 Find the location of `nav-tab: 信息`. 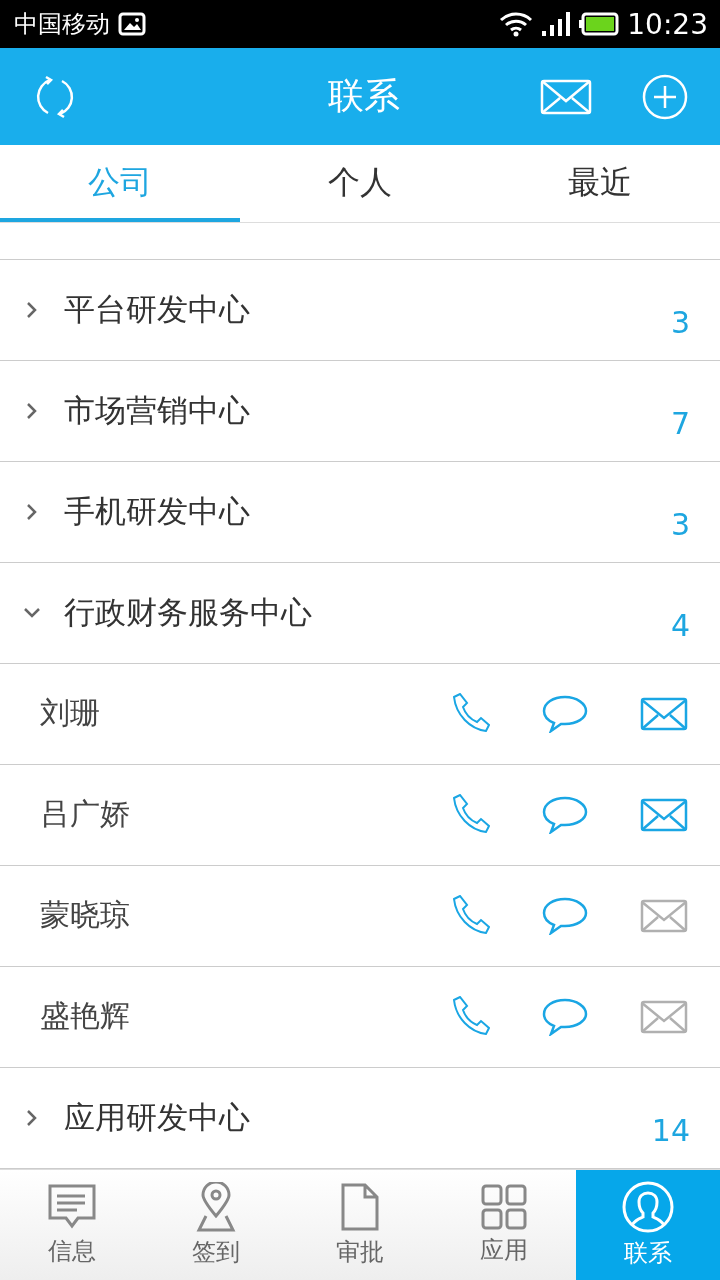

nav-tab: 信息 is located at coordinates (72, 1225).